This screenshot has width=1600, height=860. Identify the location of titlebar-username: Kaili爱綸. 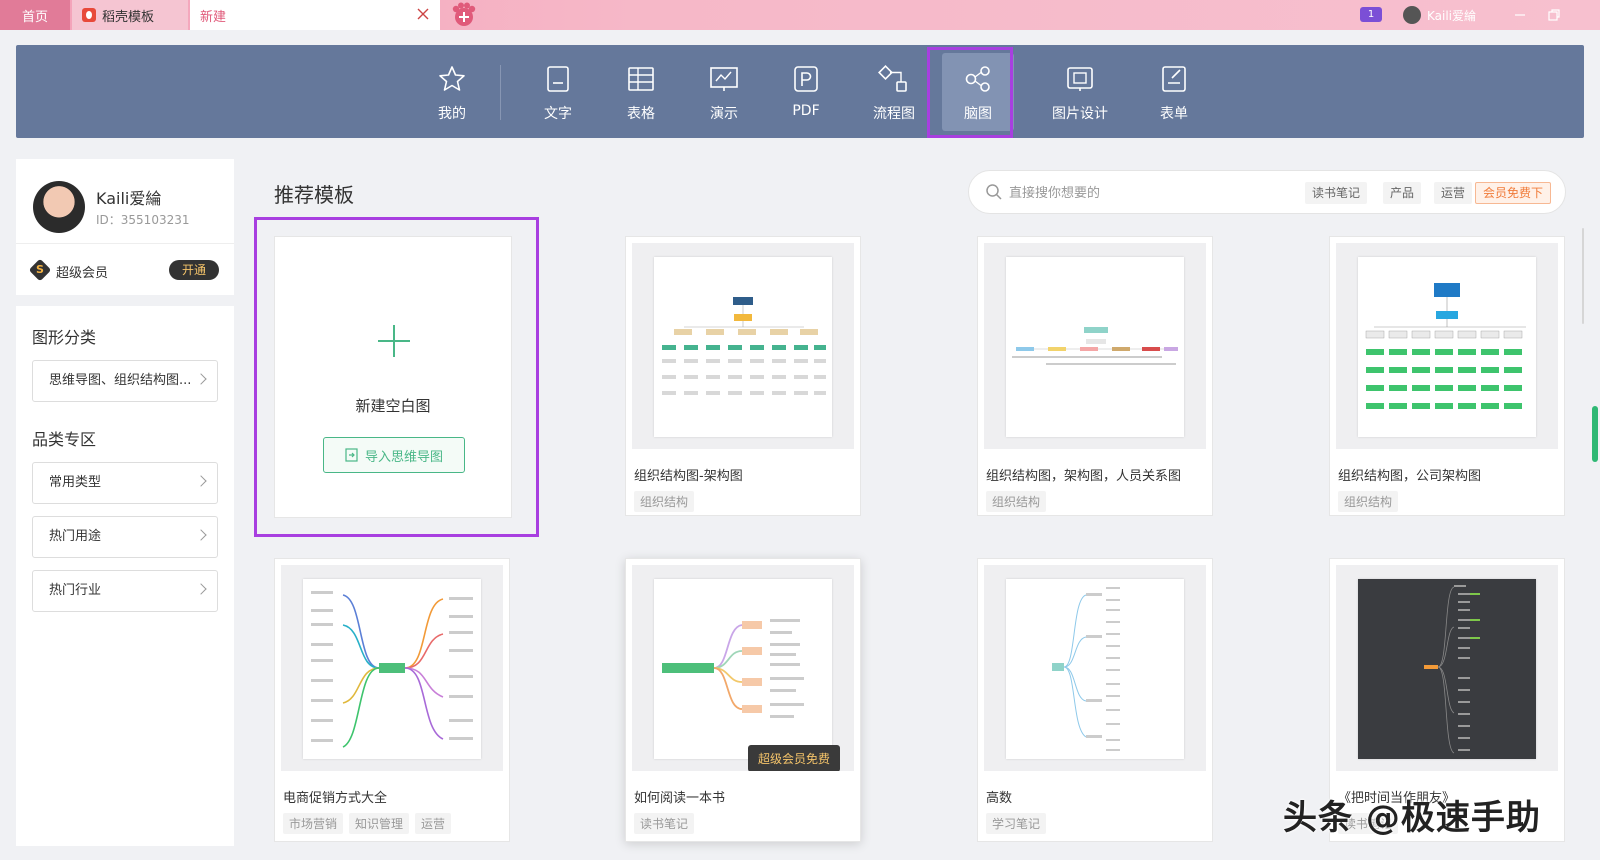
(1451, 15).